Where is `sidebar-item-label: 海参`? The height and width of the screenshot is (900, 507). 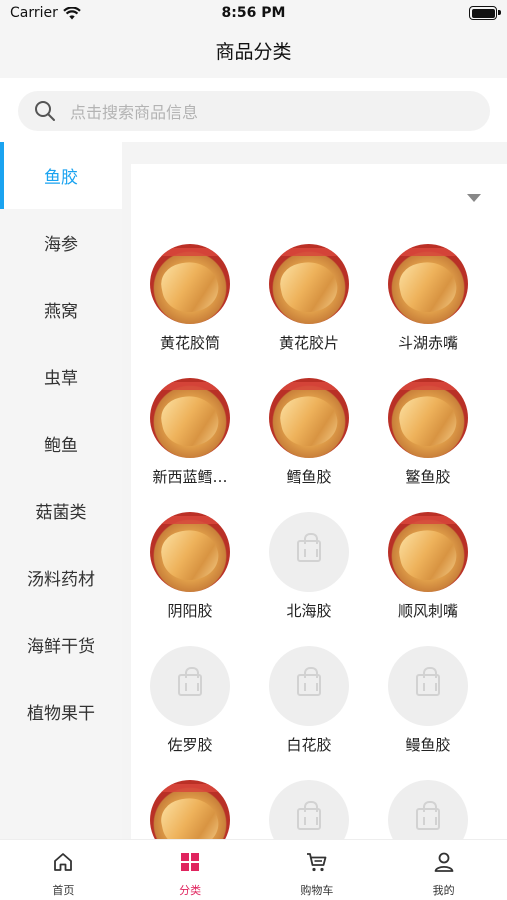
sidebar-item-label: 海参 is located at coordinates (61, 245).